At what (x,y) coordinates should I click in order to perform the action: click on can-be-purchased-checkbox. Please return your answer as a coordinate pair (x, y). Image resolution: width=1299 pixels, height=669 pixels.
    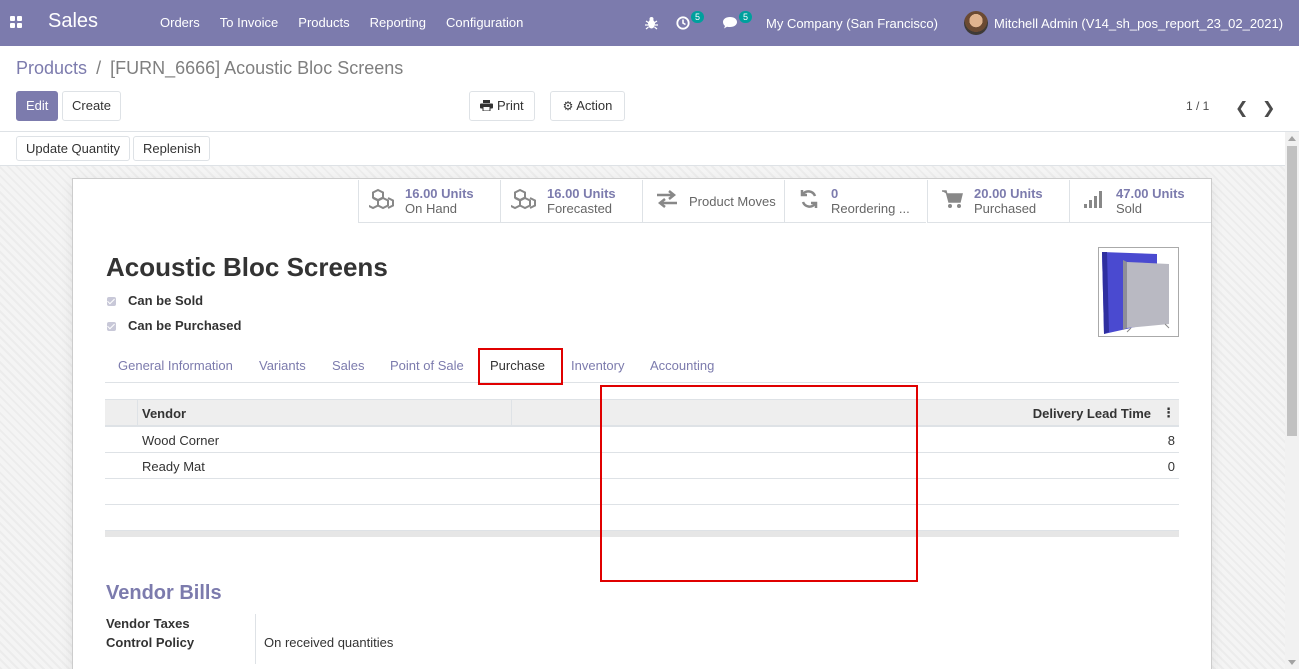
    Looking at the image, I should click on (111, 326).